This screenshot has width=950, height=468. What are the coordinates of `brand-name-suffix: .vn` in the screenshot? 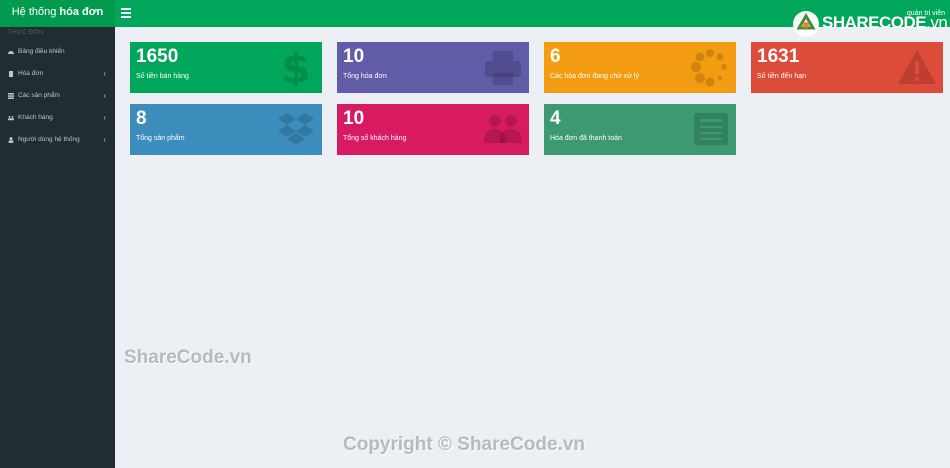 It's located at (937, 22).